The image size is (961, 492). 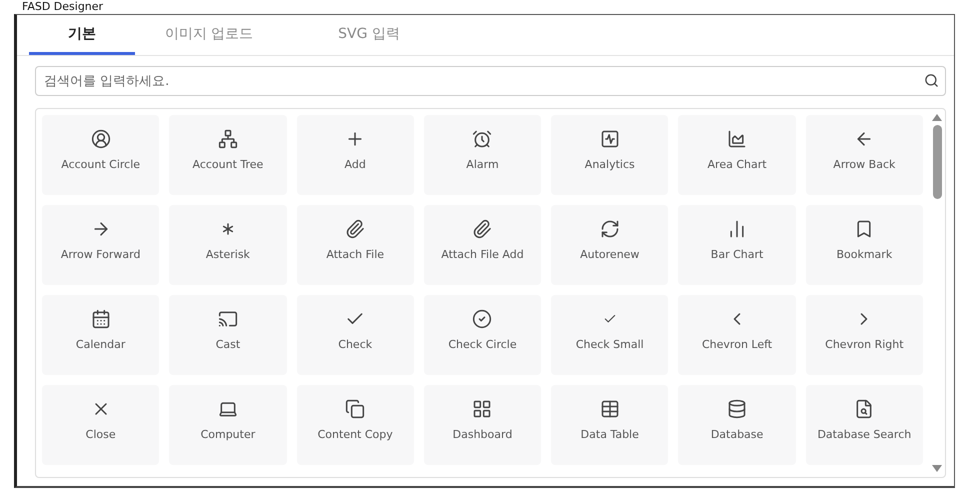 What do you see at coordinates (355, 409) in the screenshot?
I see `copy-icon` at bounding box center [355, 409].